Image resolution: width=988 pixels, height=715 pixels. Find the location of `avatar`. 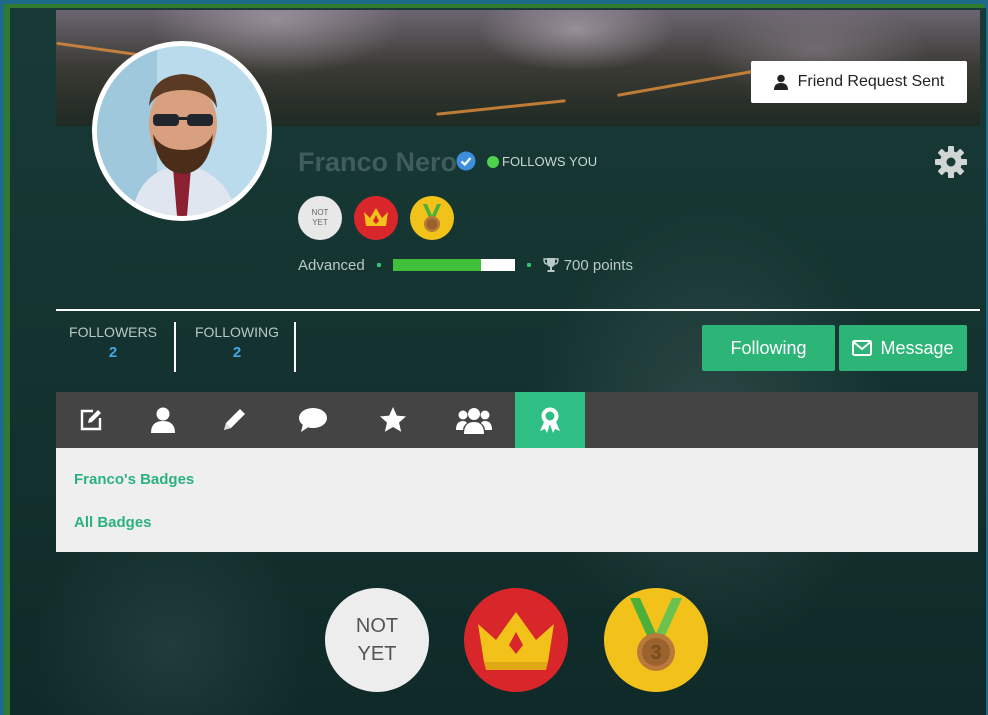

avatar is located at coordinates (182, 131).